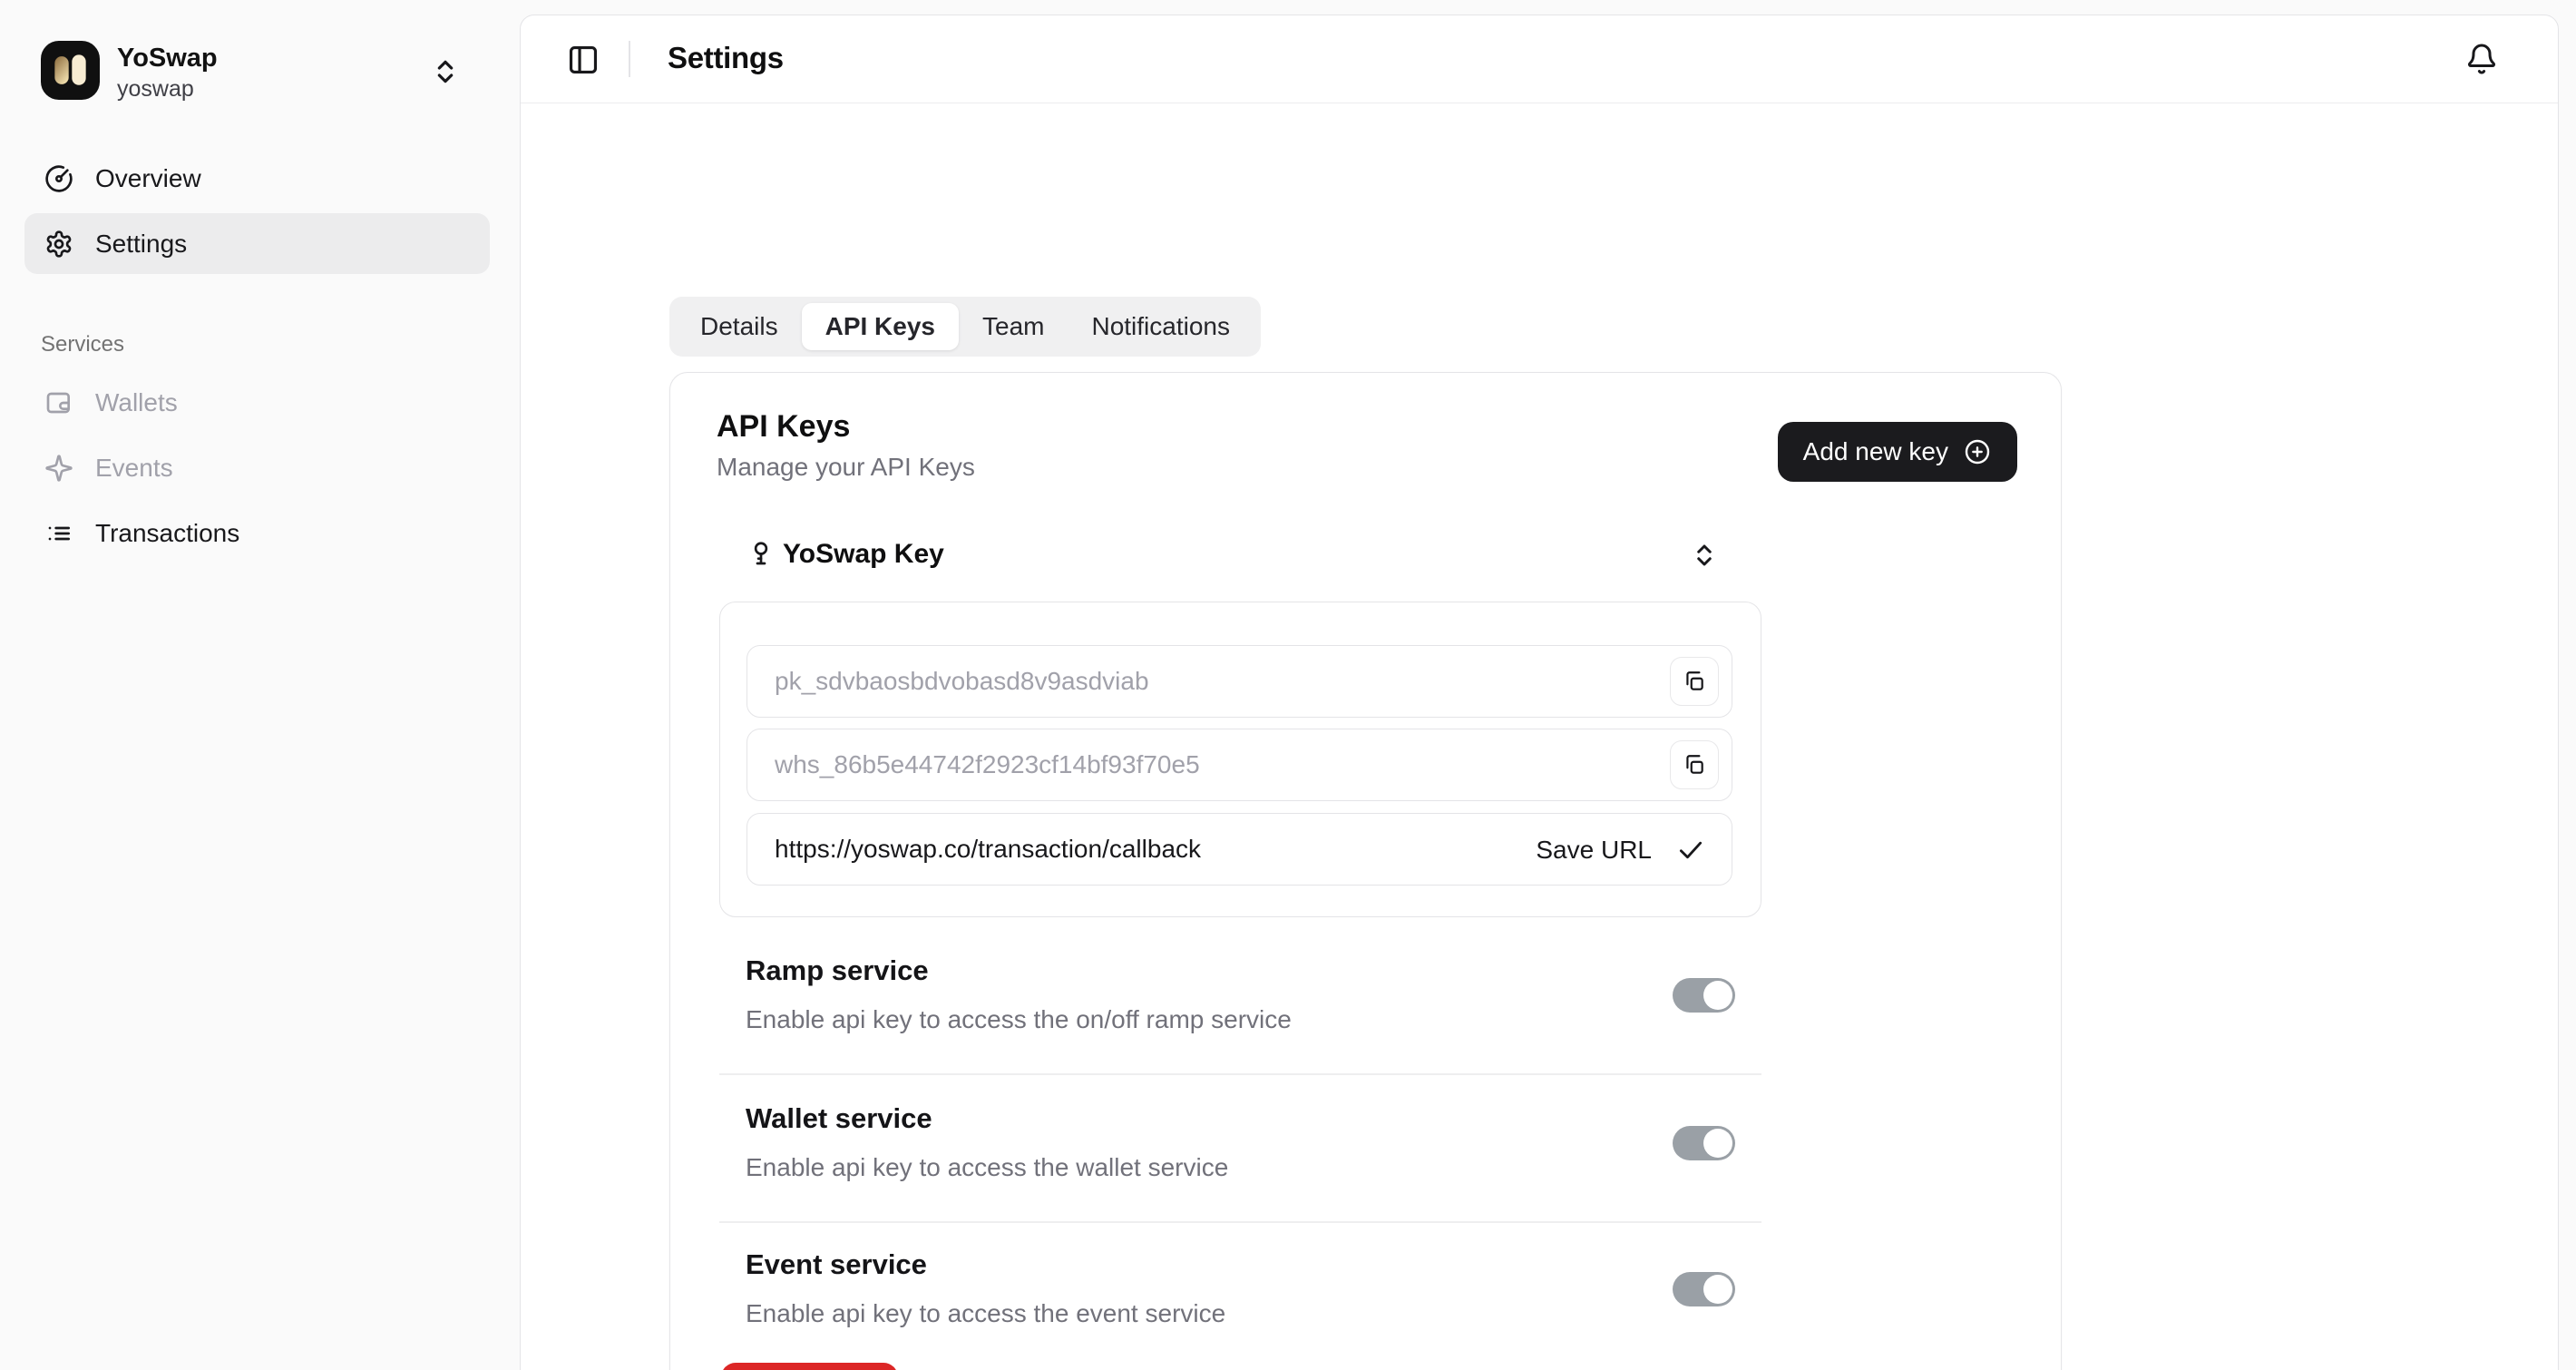  Describe the element at coordinates (1690, 851) in the screenshot. I see `check-icon` at that location.